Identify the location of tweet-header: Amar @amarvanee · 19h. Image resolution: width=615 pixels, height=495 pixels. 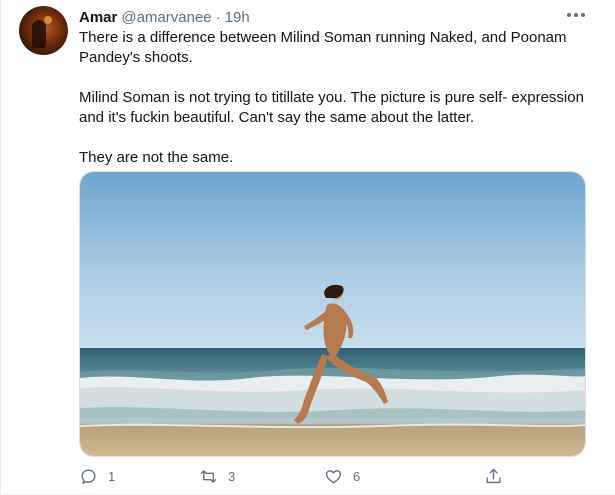
(164, 17).